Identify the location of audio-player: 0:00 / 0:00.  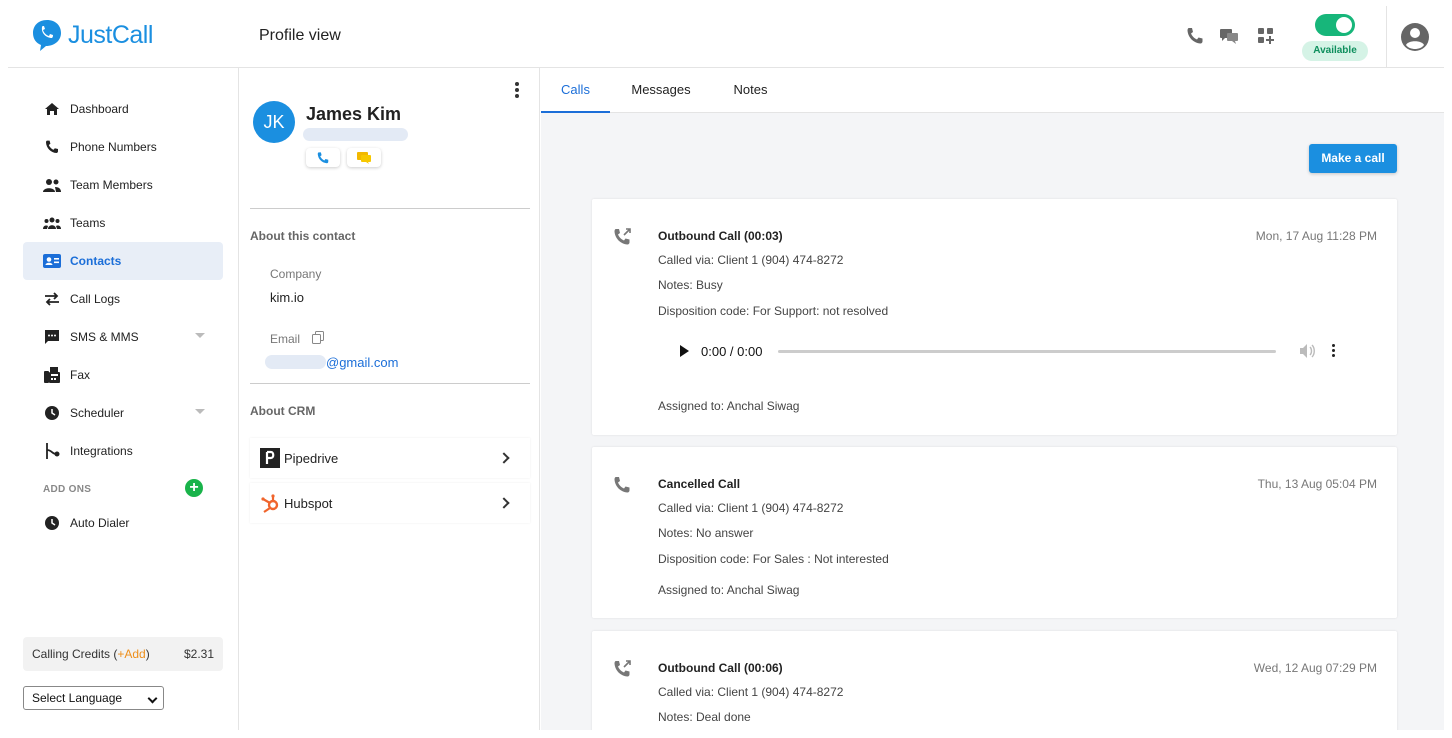
(1013, 351).